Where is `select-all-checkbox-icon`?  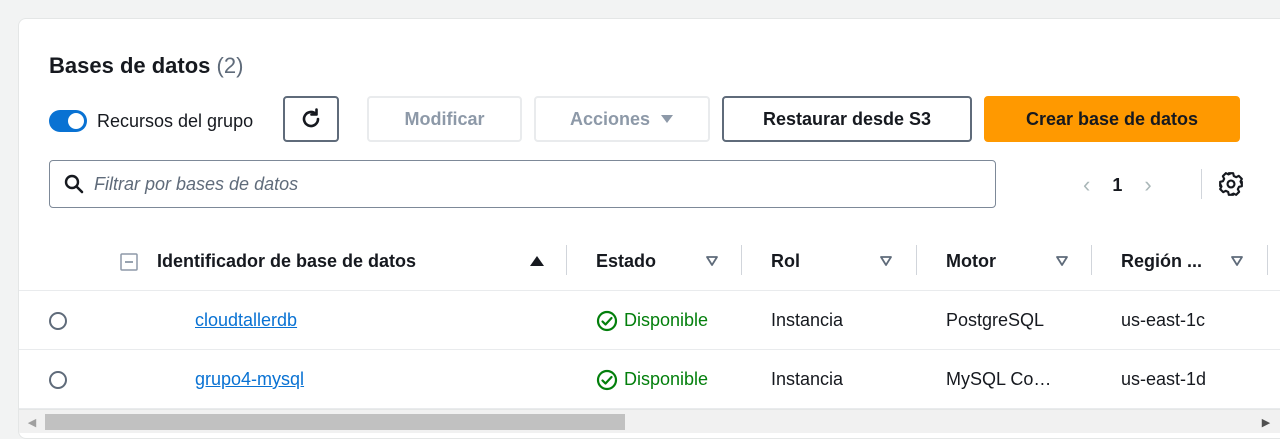 select-all-checkbox-icon is located at coordinates (129, 262).